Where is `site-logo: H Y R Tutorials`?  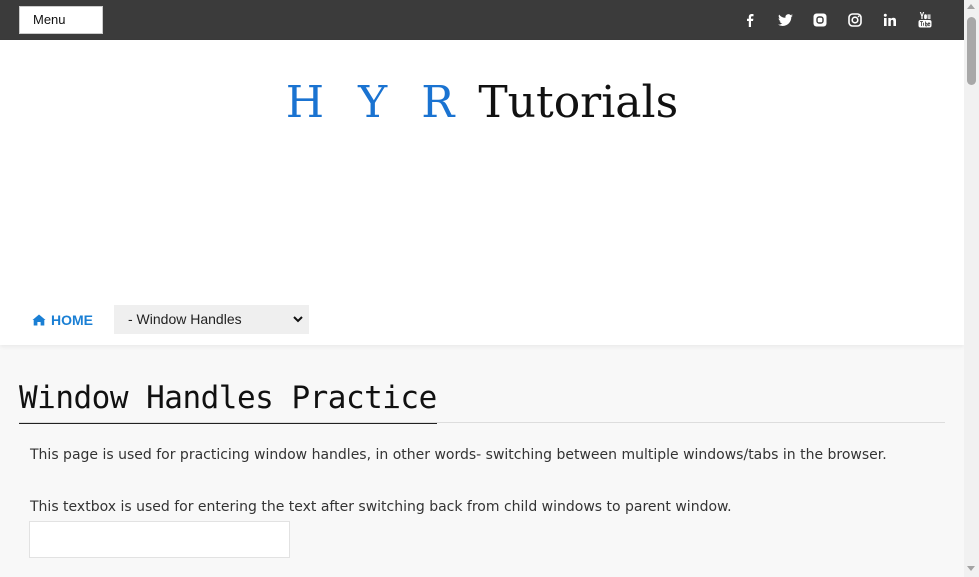 site-logo: H Y R Tutorials is located at coordinates (482, 103).